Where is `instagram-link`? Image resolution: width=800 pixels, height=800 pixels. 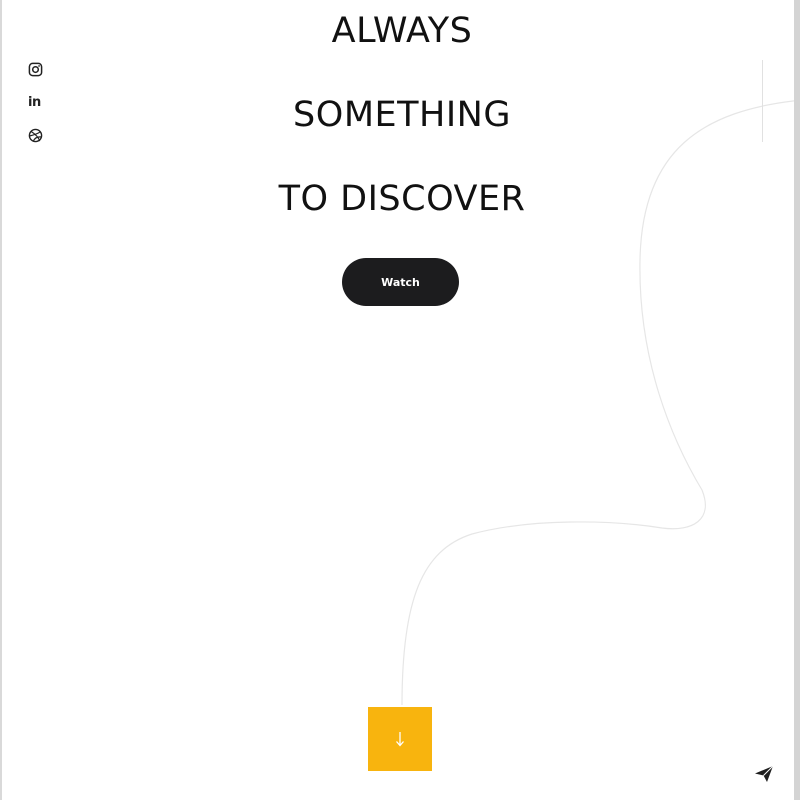 instagram-link is located at coordinates (37, 69).